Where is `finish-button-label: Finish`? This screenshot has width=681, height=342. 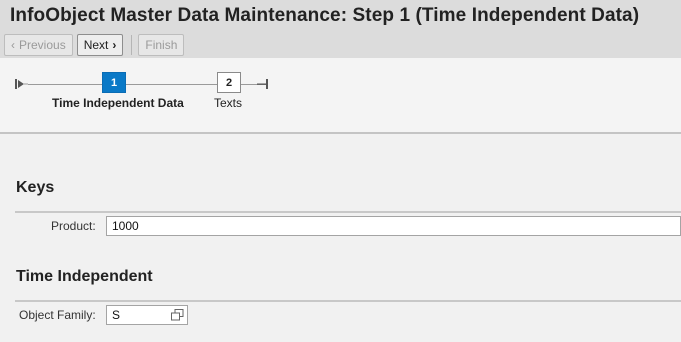
finish-button-label: Finish is located at coordinates (161, 45).